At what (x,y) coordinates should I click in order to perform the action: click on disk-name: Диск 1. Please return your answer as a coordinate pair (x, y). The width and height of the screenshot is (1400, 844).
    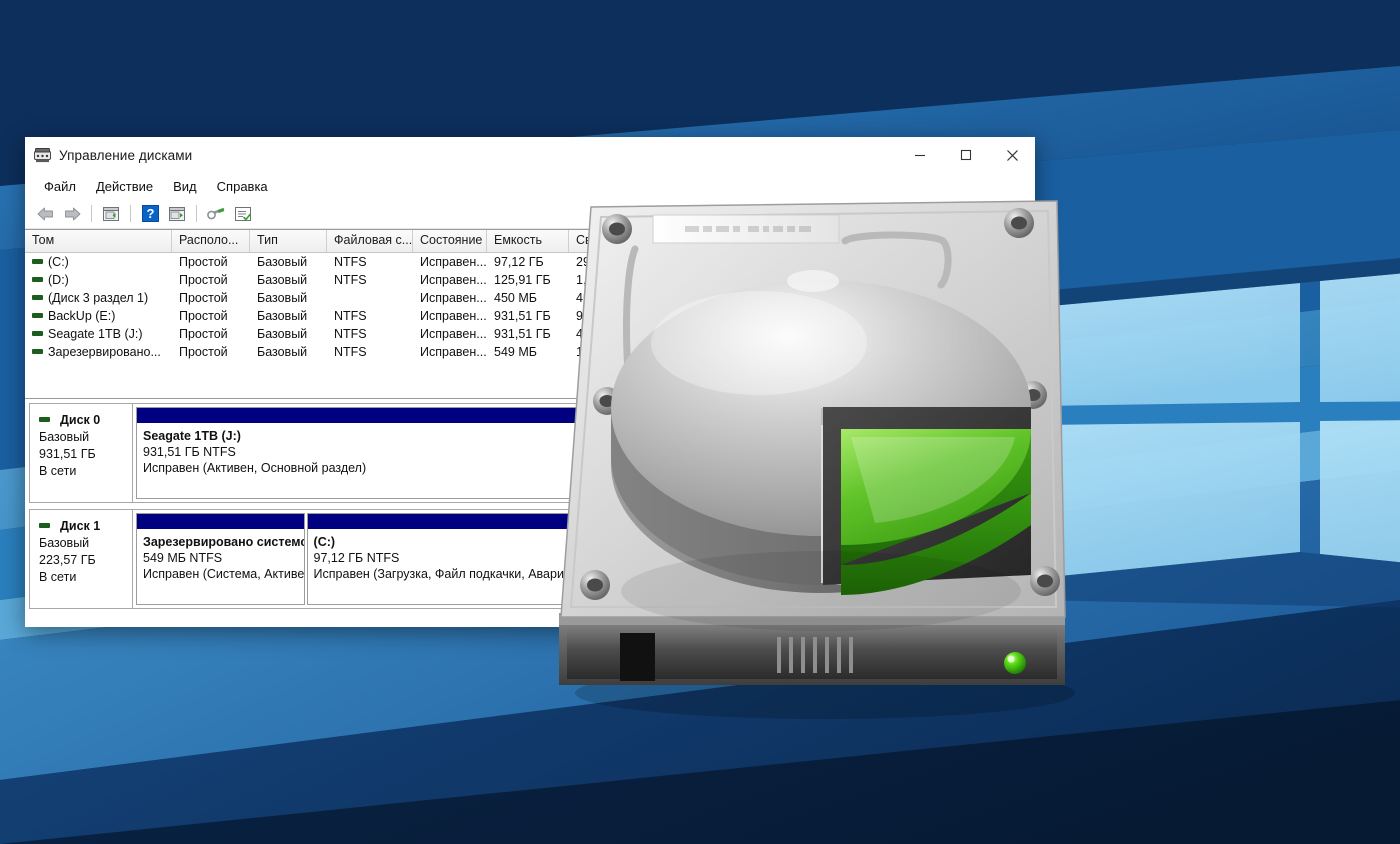
    Looking at the image, I should click on (80, 526).